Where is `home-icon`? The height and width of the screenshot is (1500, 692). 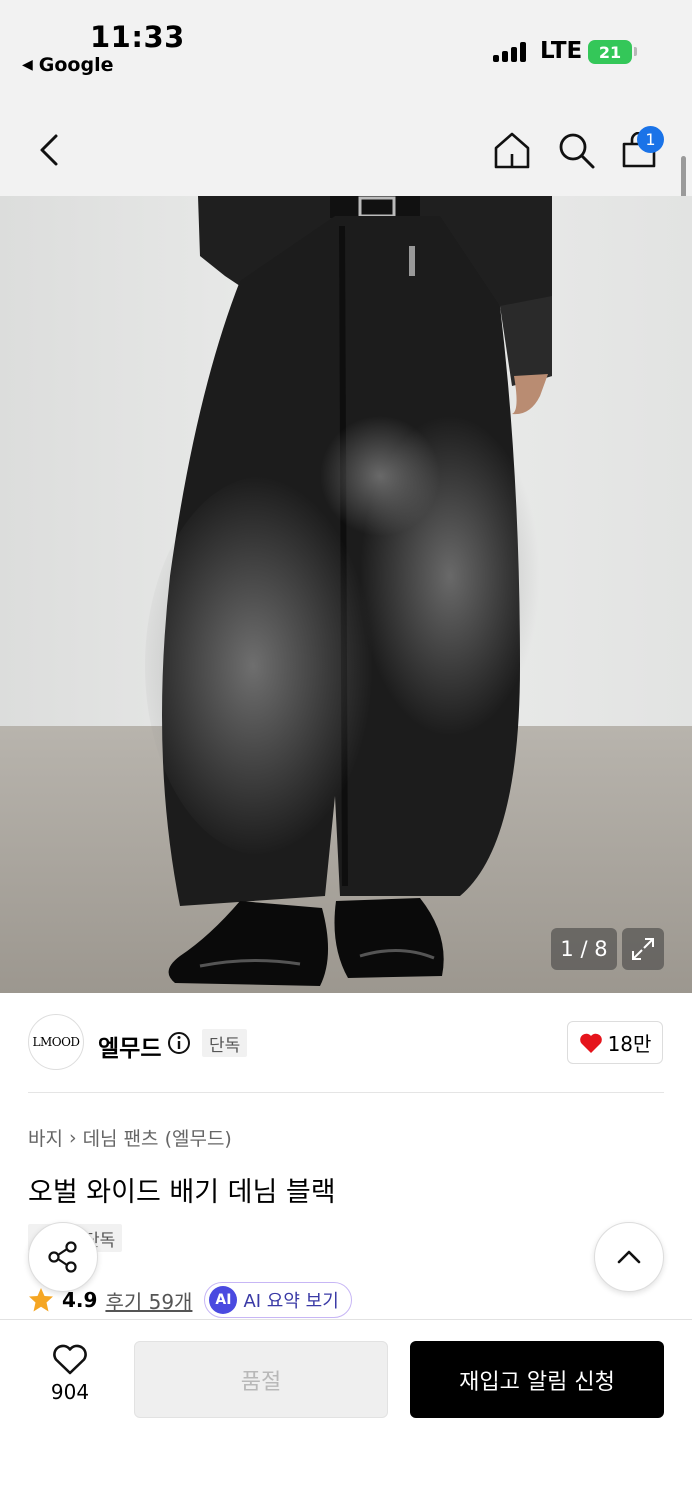 home-icon is located at coordinates (512, 150).